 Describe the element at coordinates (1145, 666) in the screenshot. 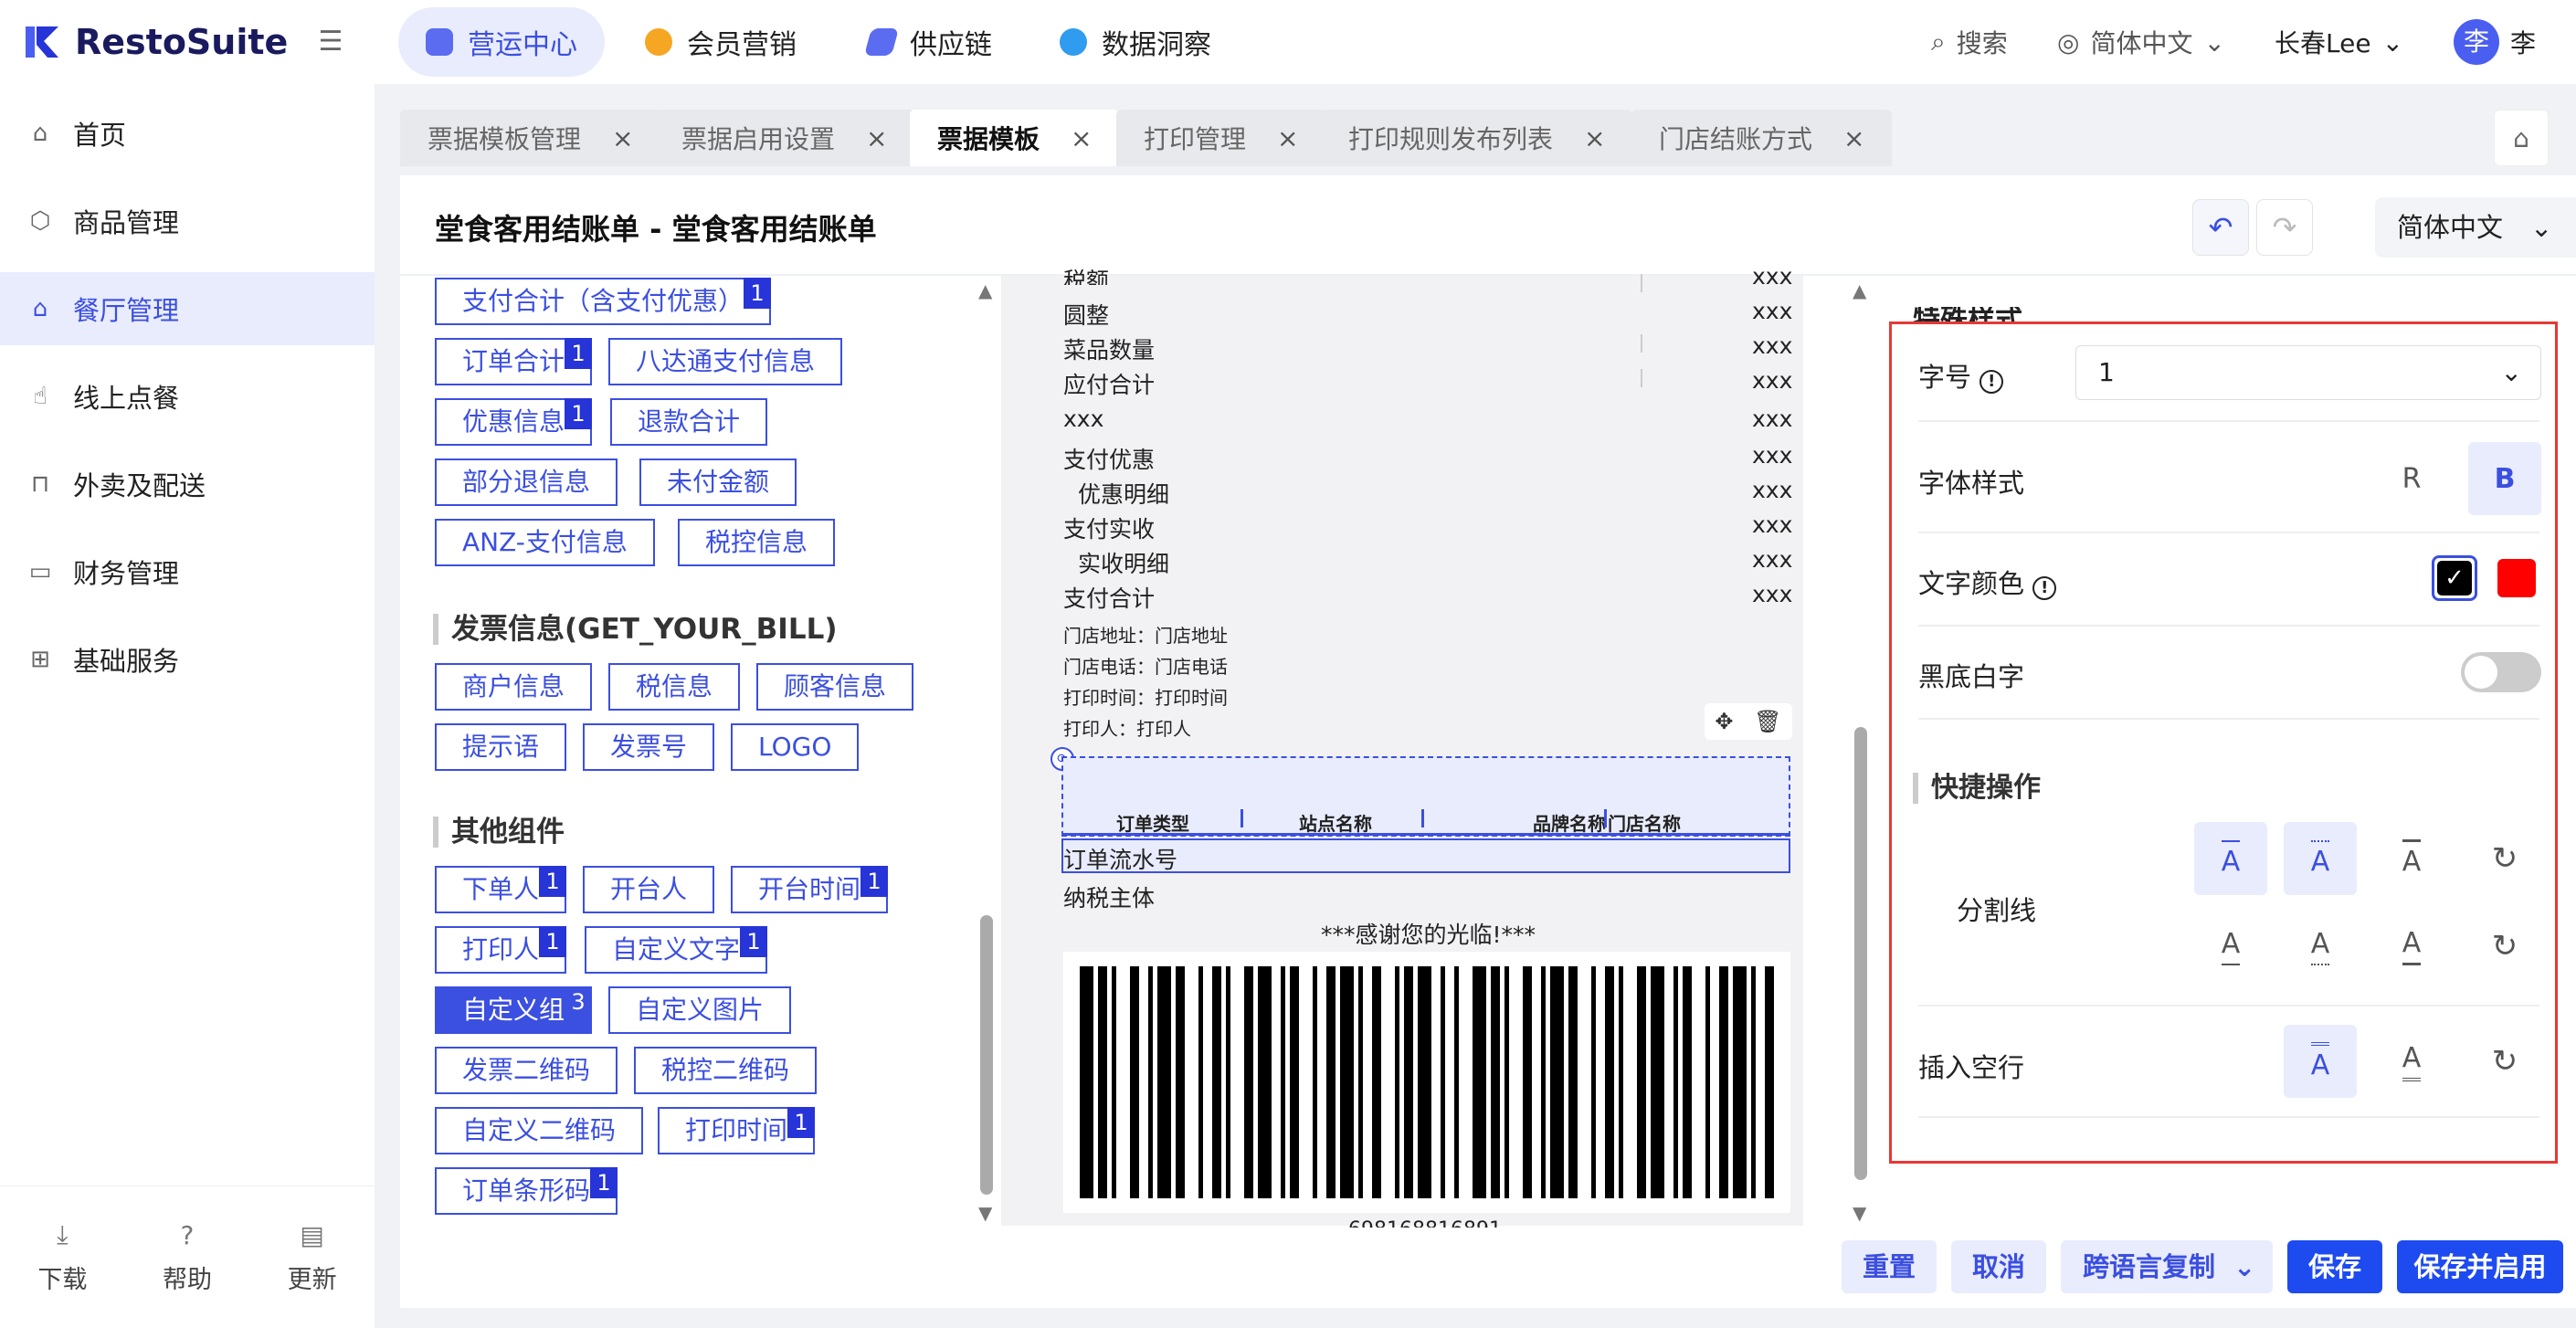

I see `store-phone: 门店电话：门店电话` at that location.